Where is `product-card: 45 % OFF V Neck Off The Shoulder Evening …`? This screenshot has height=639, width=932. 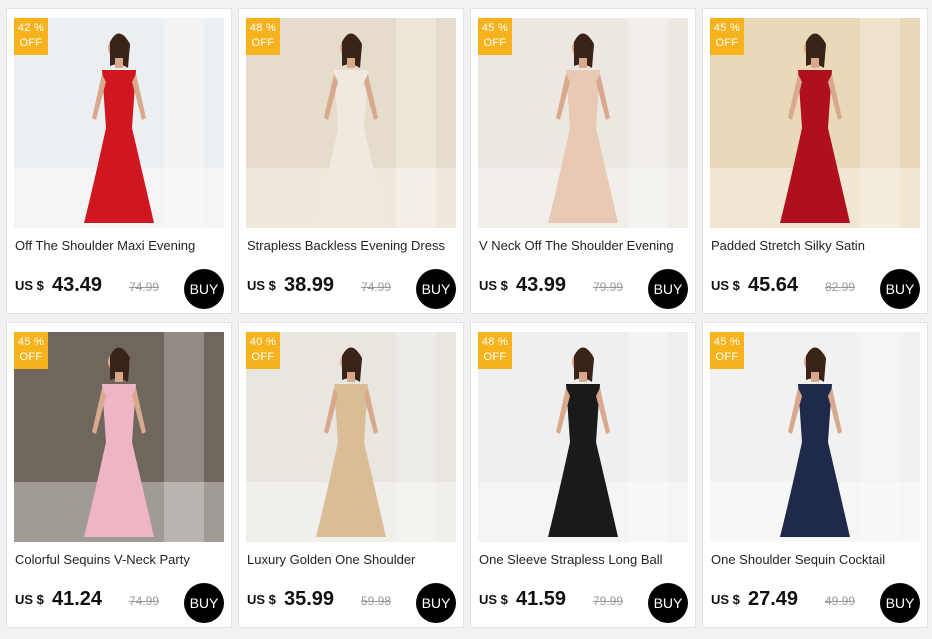 product-card: 45 % OFF V Neck Off The Shoulder Evening … is located at coordinates (583, 161).